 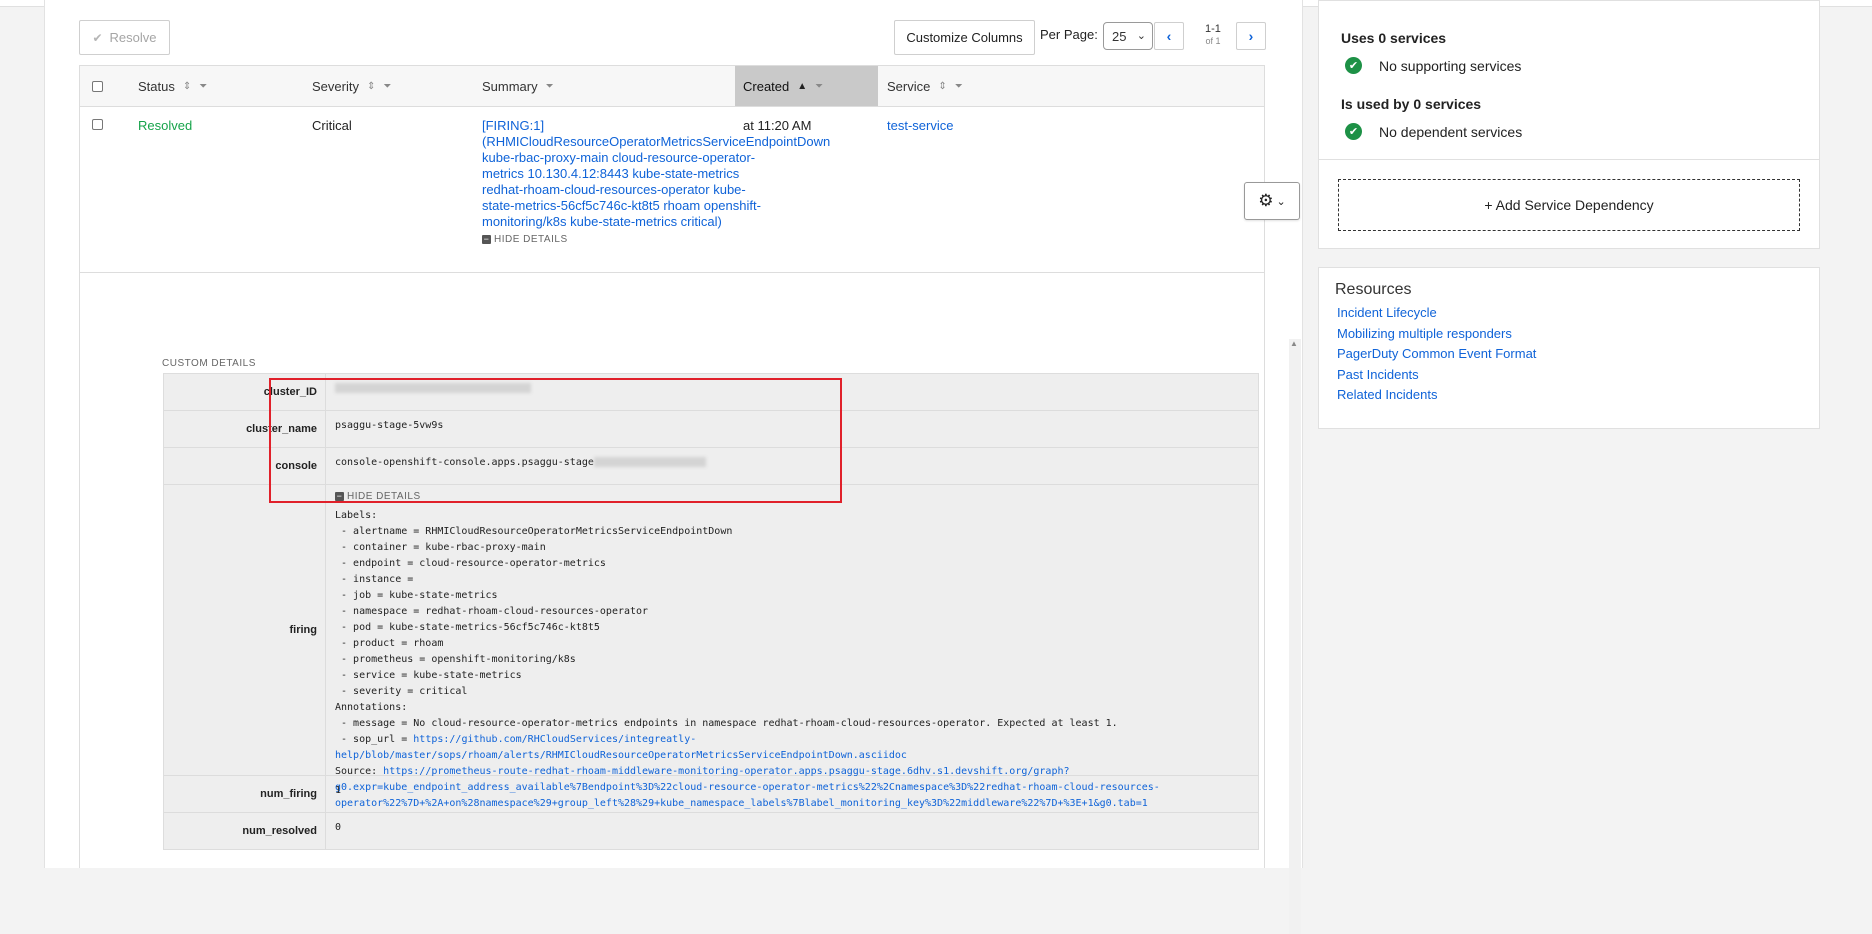 I want to click on column-summary: Summary ⏷, so click(x=572, y=86).